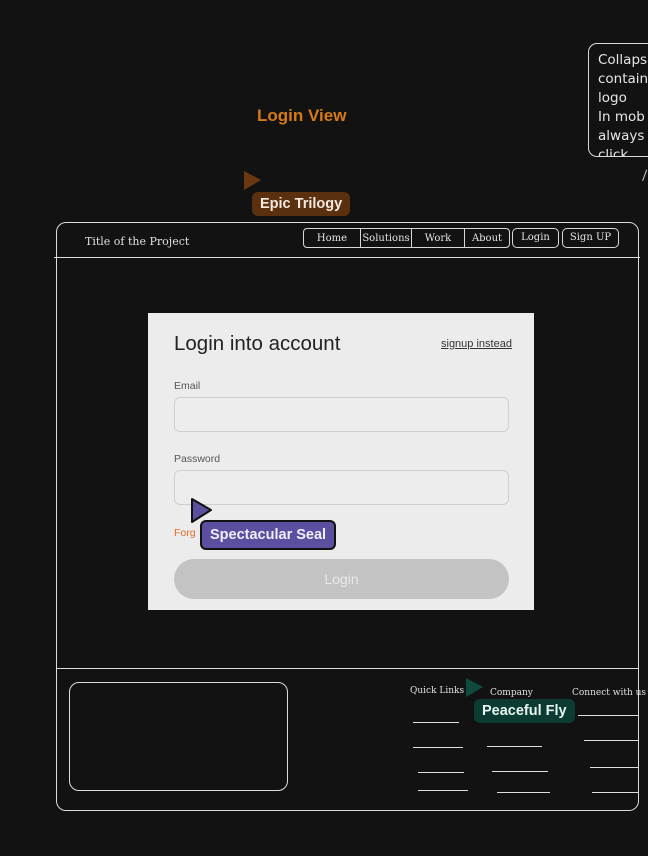 This screenshot has height=856, width=648. Describe the element at coordinates (347, 257) in the screenshot. I see `header-divider` at that location.